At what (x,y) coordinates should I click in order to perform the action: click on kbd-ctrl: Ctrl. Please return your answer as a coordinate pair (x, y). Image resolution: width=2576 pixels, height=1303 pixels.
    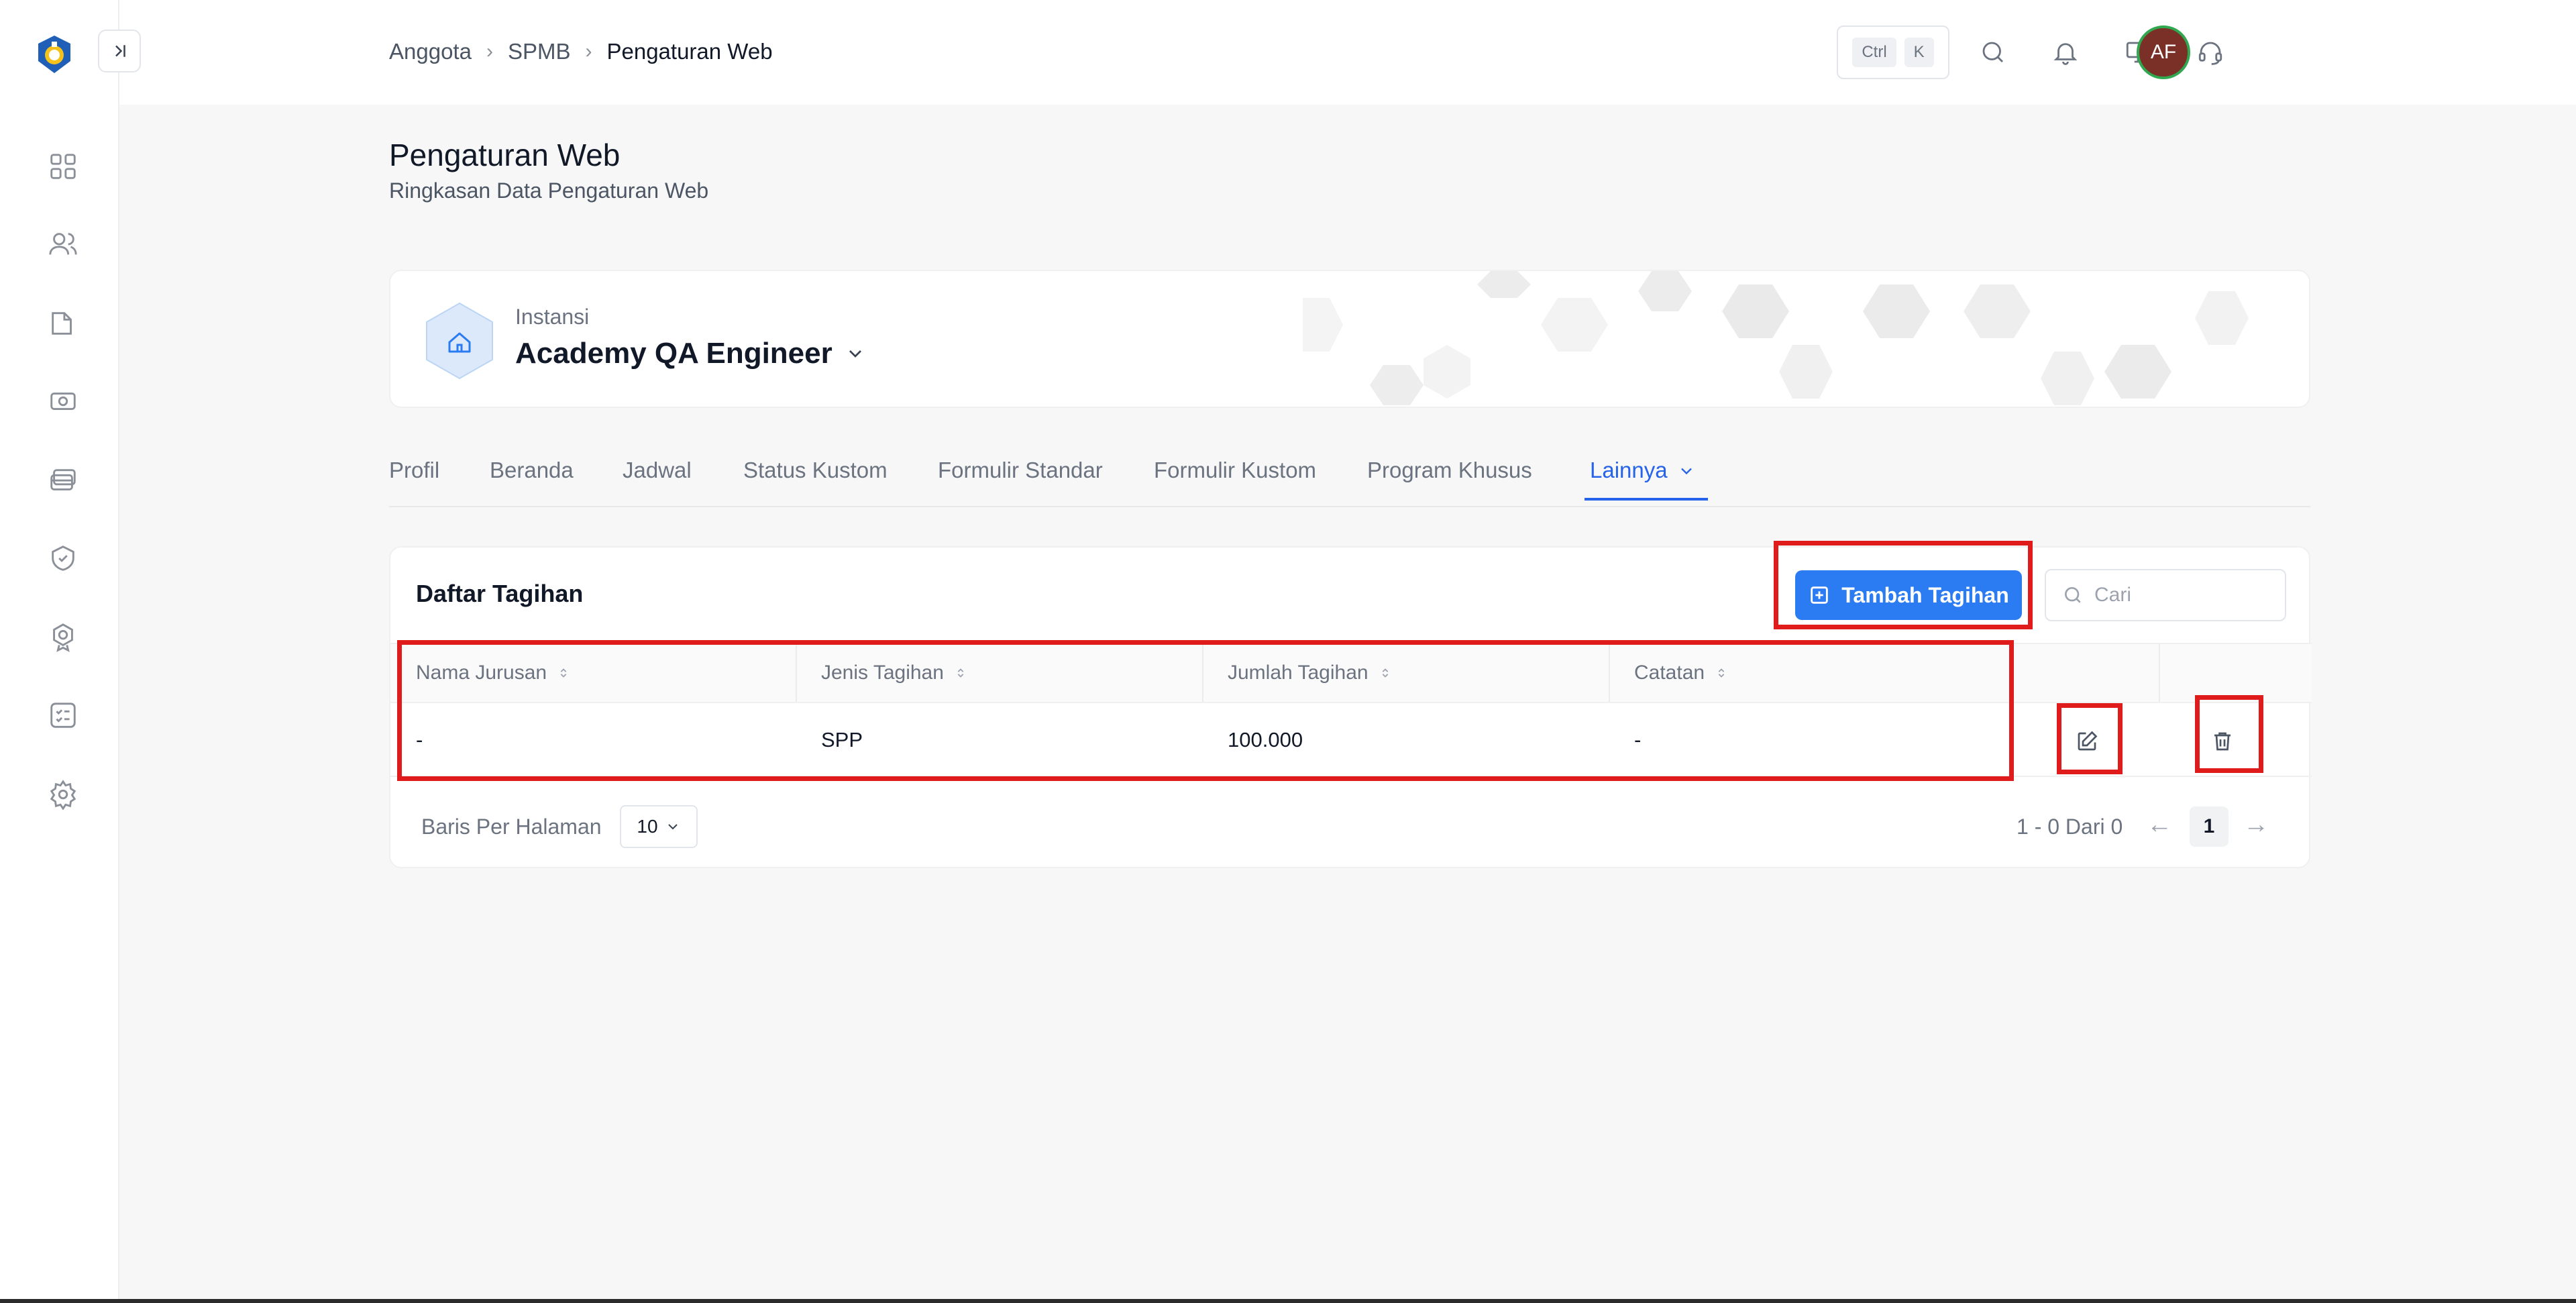
    Looking at the image, I should click on (1874, 52).